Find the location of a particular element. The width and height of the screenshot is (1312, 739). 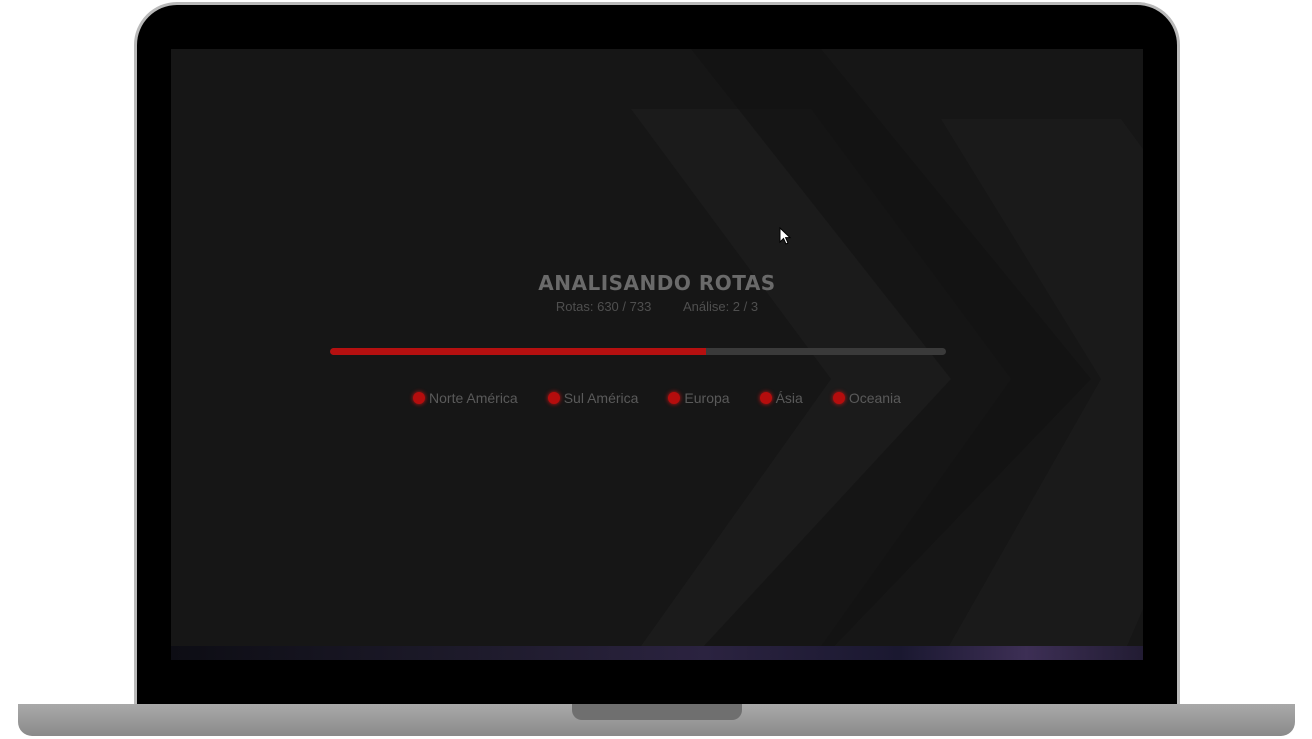

routes-count: Rotas: 630 / 733 is located at coordinates (603, 306).